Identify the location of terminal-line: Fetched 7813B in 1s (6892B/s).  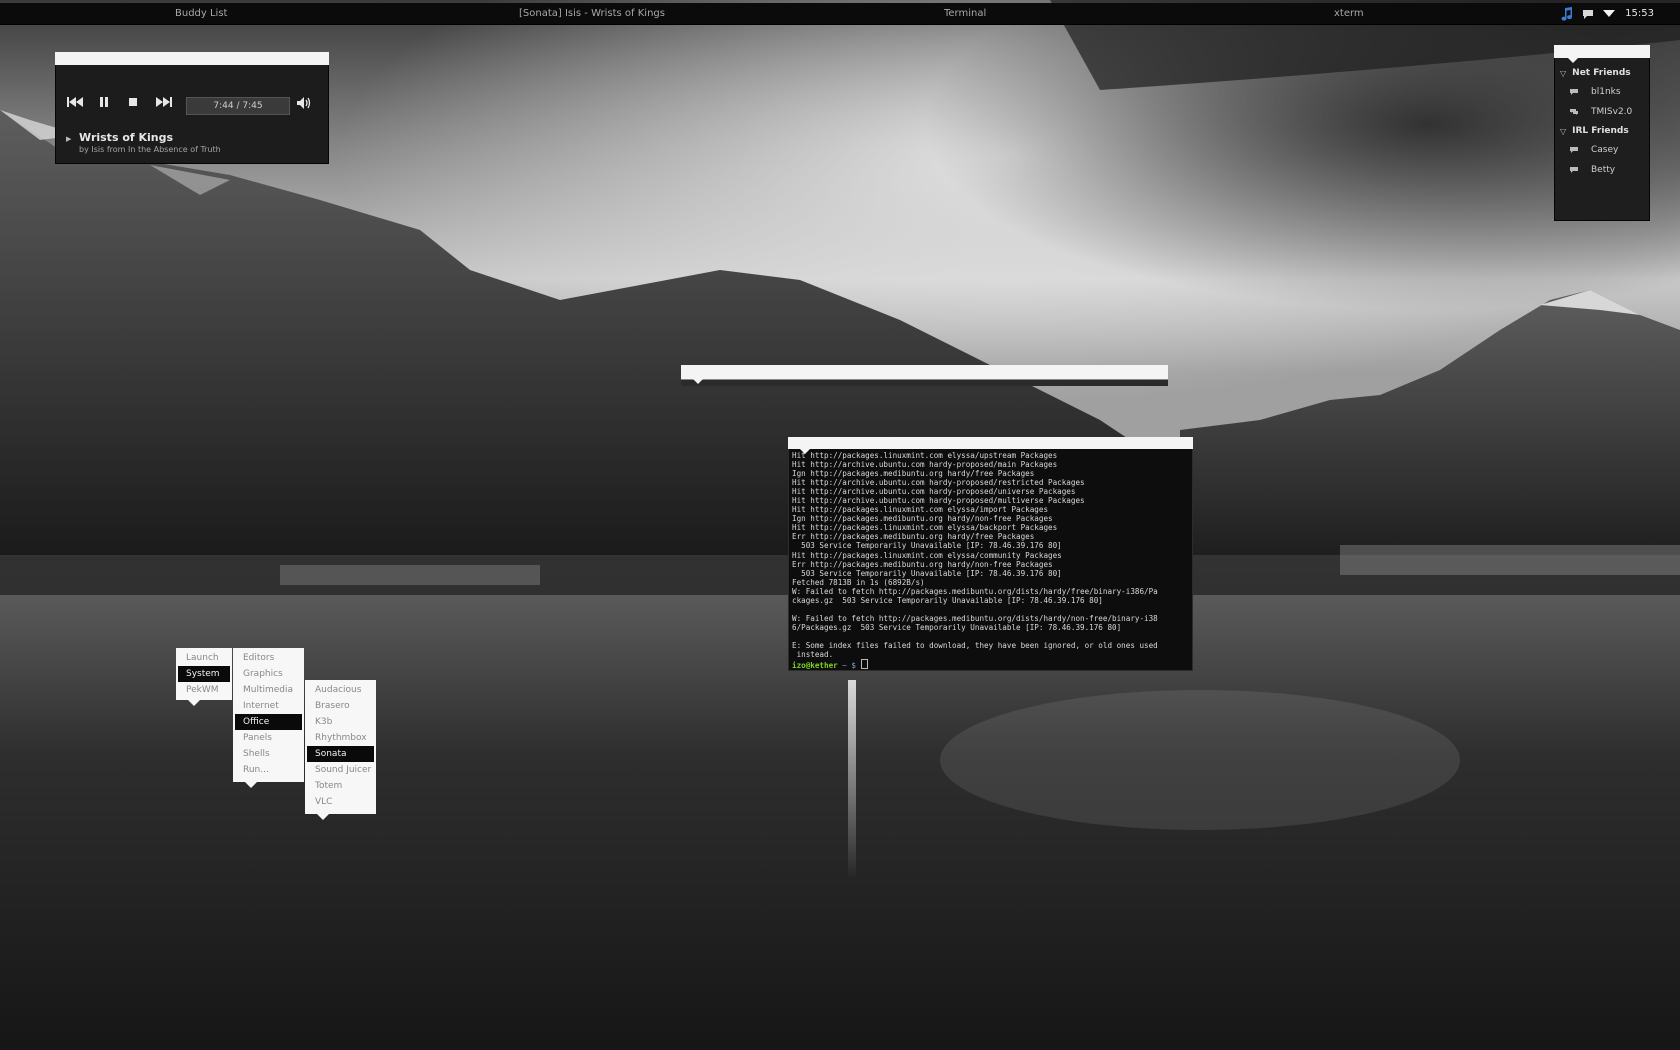
(858, 582).